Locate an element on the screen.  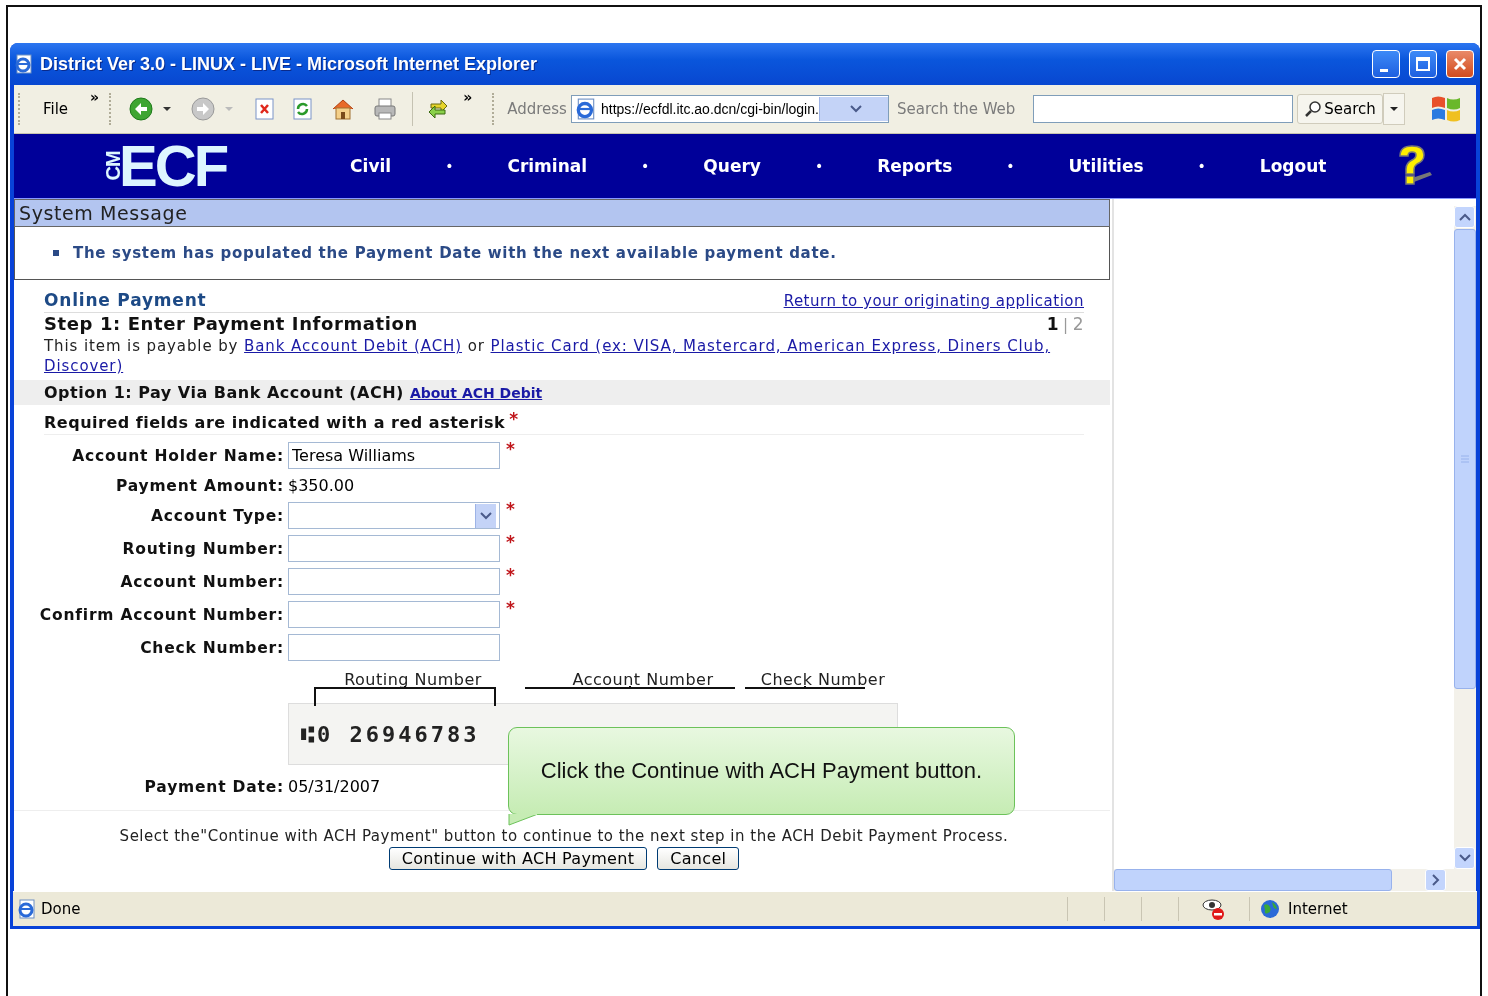
cancel-button: Cancel is located at coordinates (698, 858).